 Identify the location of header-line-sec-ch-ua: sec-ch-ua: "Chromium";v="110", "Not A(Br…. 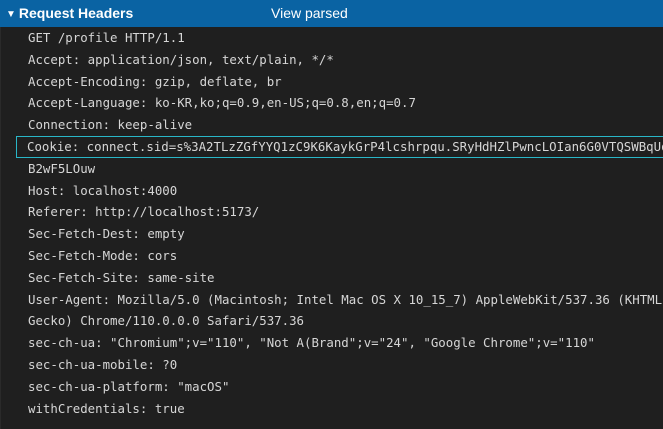
(311, 343).